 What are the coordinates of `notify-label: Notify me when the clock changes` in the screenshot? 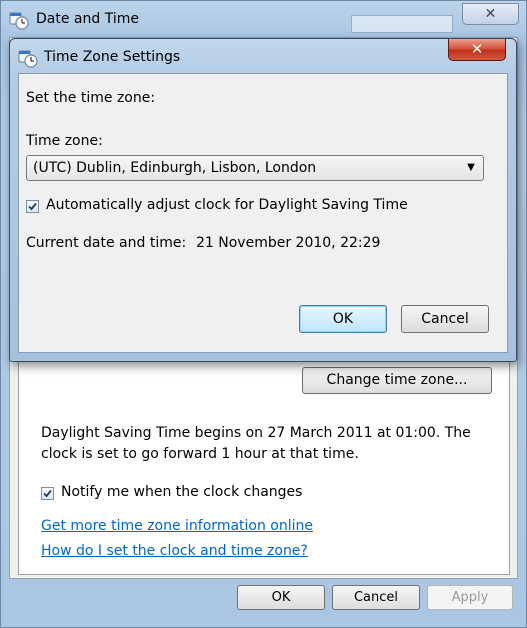 It's located at (181, 492).